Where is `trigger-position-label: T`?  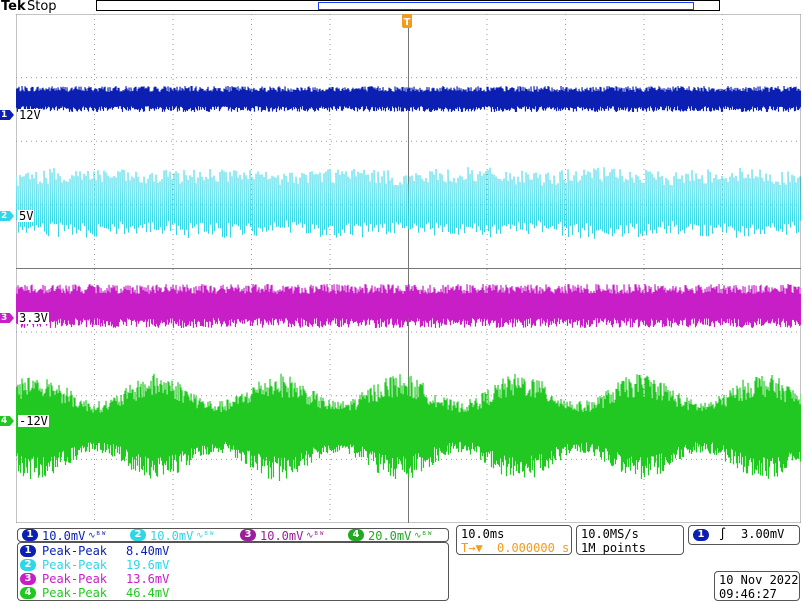
trigger-position-label: T is located at coordinates (407, 22).